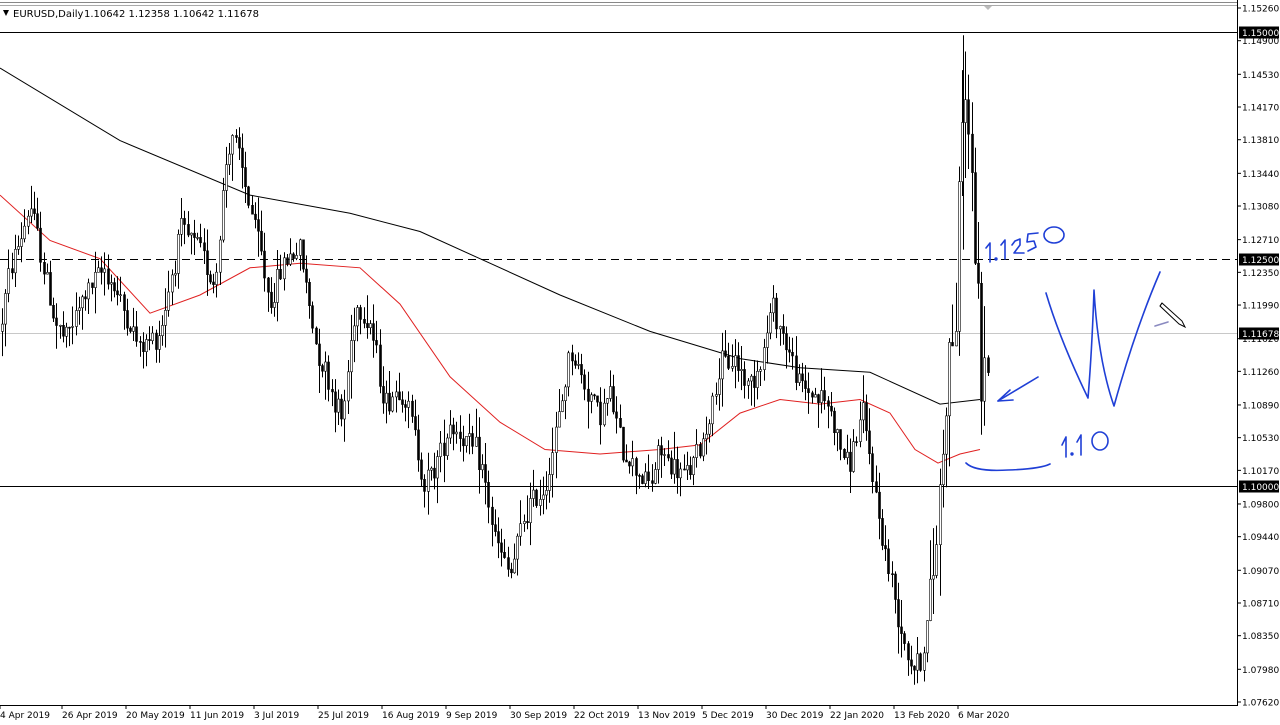 The image size is (1280, 725). What do you see at coordinates (1260, 307) in the screenshot?
I see `y-tick-label: 1.11990` at bounding box center [1260, 307].